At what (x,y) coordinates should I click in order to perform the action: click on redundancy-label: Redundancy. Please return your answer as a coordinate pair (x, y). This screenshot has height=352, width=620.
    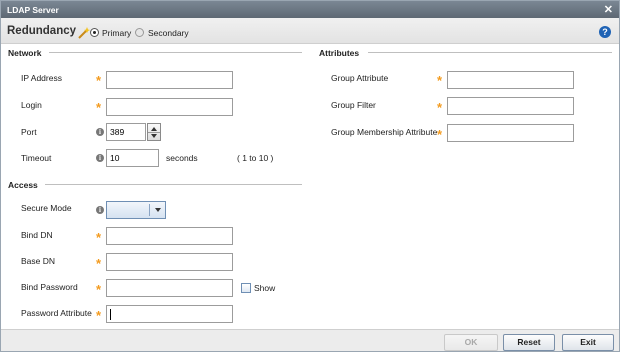
    Looking at the image, I should click on (42, 31).